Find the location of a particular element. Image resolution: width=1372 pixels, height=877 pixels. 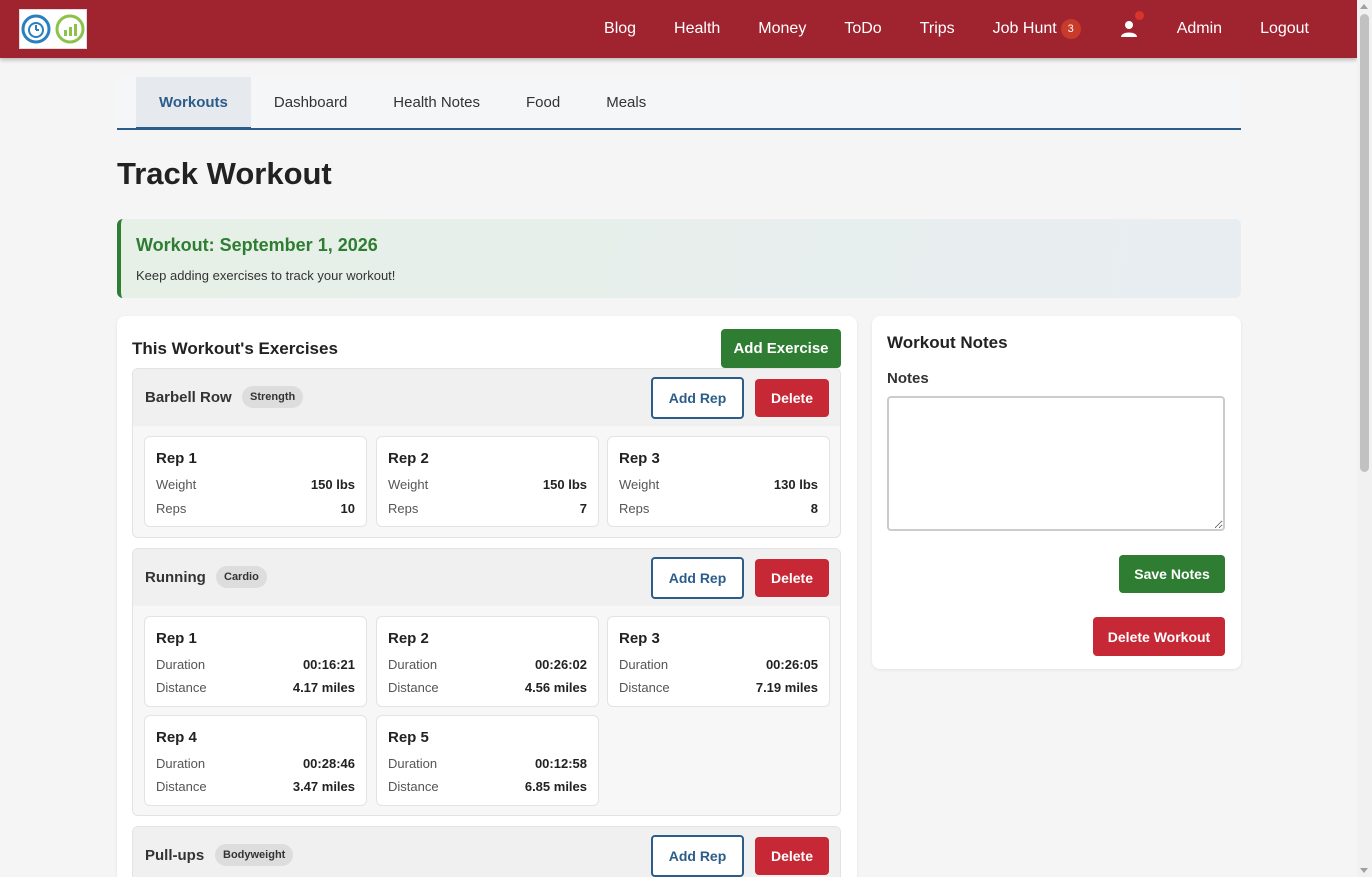

rep-row: Reps 10 is located at coordinates (255, 508).